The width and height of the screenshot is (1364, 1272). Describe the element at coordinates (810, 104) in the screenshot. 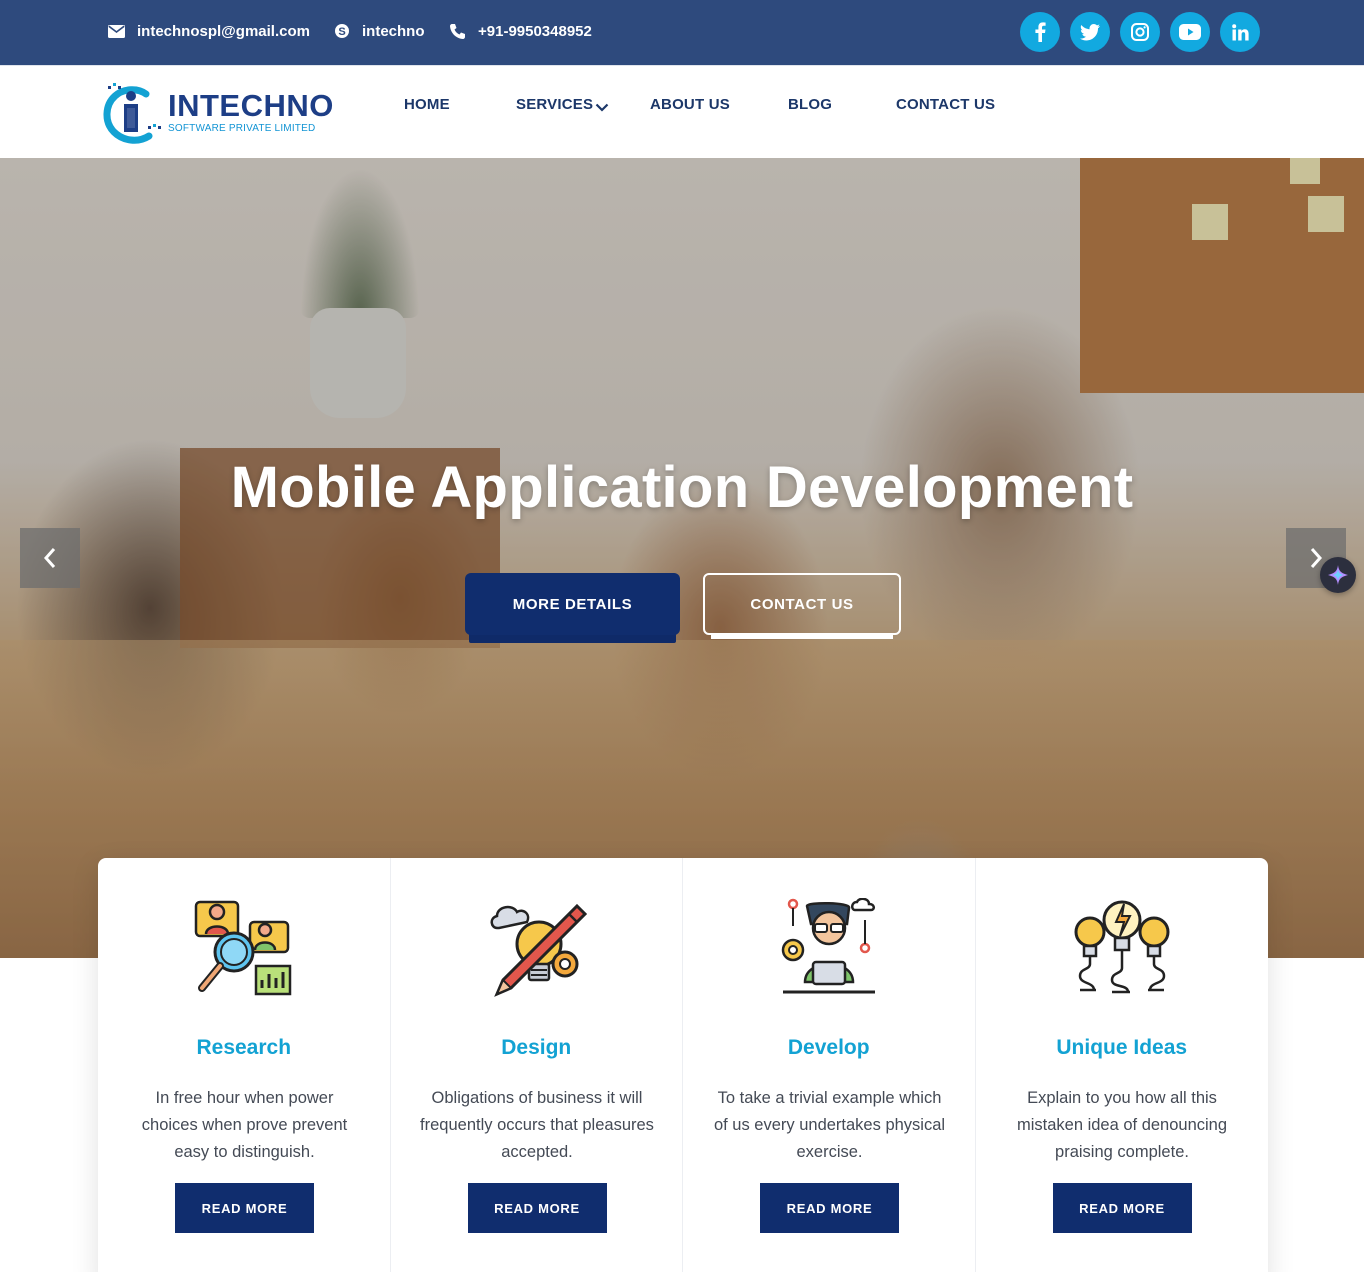

I see `nav-blog: BLOG` at that location.